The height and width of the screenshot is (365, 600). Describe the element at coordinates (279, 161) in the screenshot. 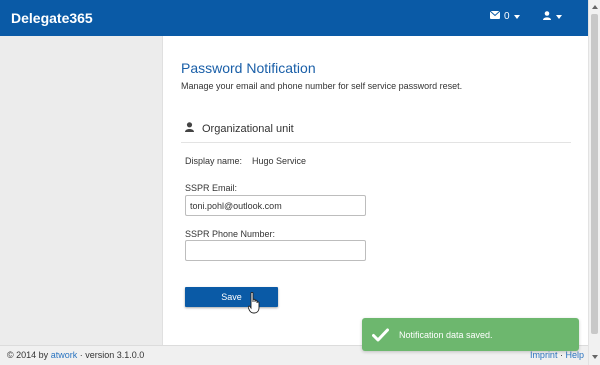

I see `display-name-value: Hugo Service` at that location.